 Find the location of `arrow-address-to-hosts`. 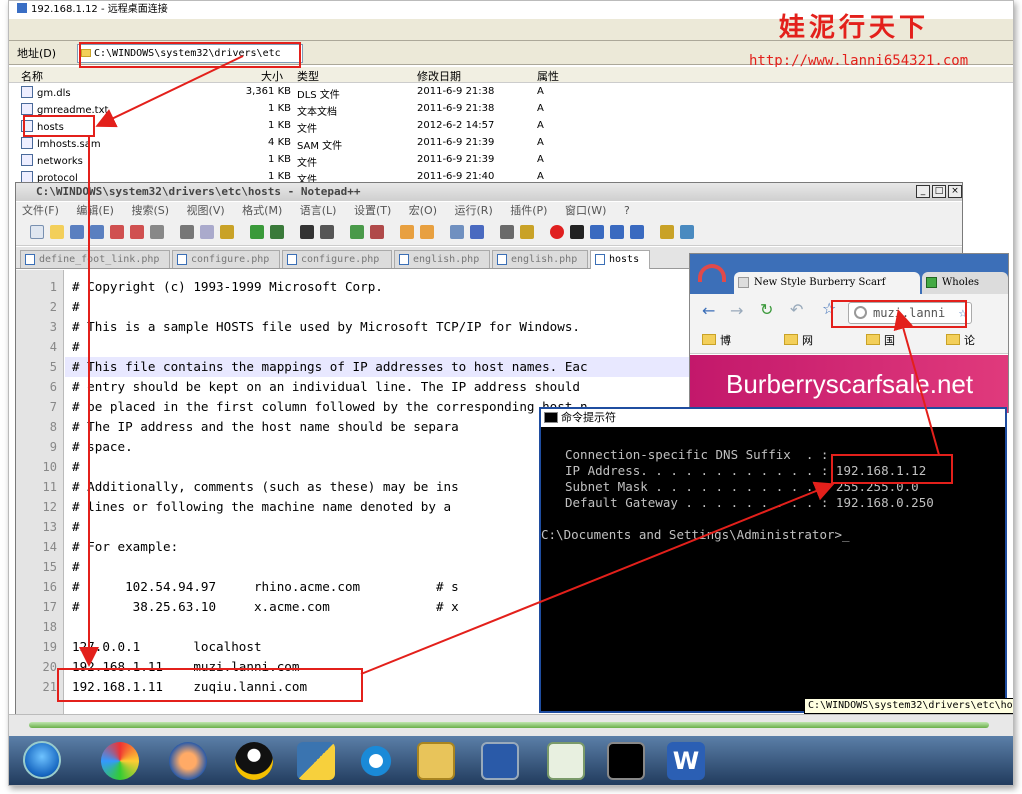

arrow-address-to-hosts is located at coordinates (169, 91).